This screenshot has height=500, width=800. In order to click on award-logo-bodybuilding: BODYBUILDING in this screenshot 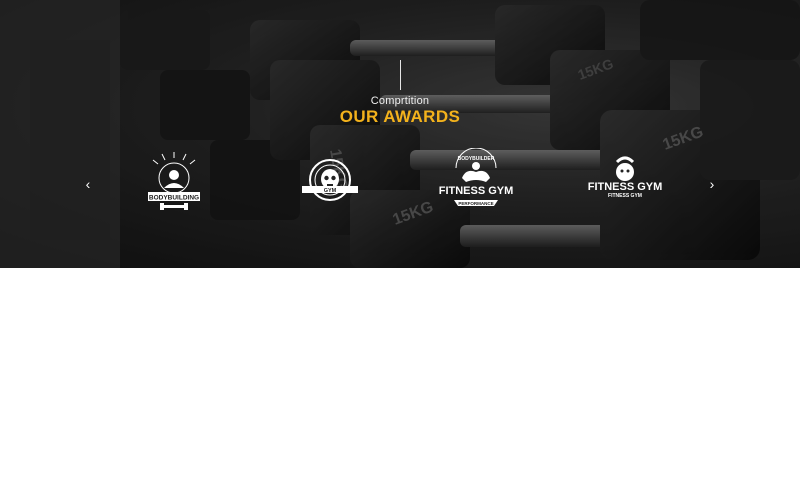, I will do `click(174, 183)`.